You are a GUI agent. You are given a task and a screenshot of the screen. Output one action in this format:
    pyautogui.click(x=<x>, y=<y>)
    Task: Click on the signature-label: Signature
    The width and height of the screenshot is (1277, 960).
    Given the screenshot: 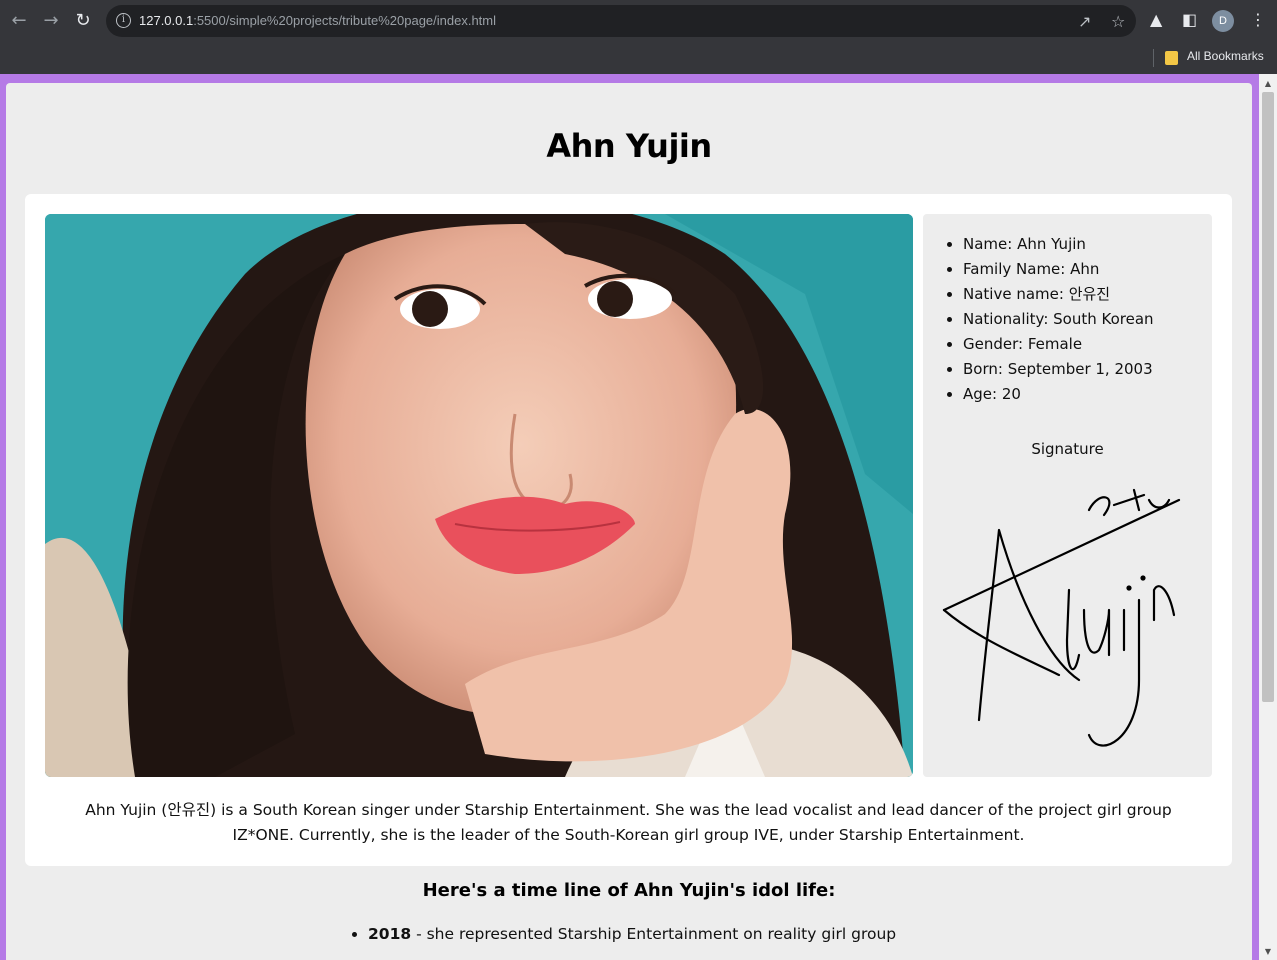 What is the action you would take?
    pyautogui.click(x=1067, y=449)
    